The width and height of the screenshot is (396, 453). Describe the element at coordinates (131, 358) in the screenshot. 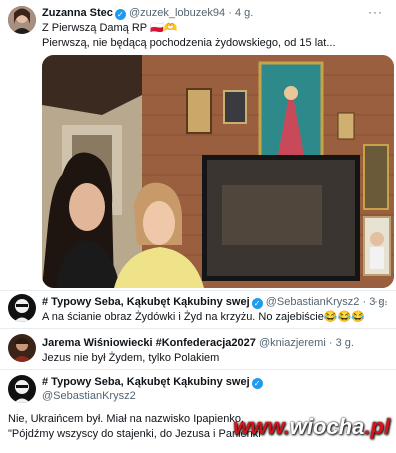

I see `tweet-text: Jezus nie był Żydem, tylko Polakiem` at that location.